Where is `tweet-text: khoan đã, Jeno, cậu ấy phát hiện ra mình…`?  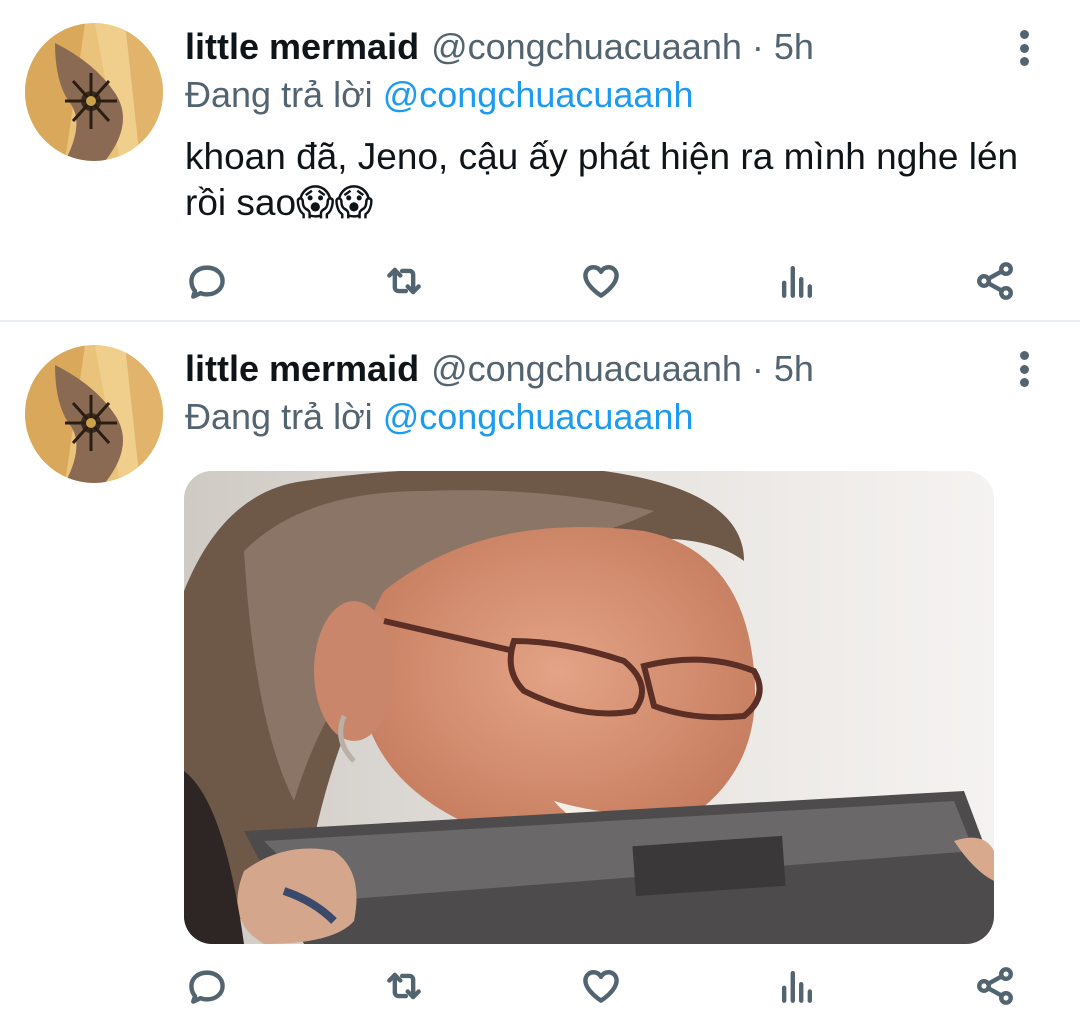
tweet-text: khoan đã, Jeno, cậu ấy phát hiện ra mình… is located at coordinates (602, 179).